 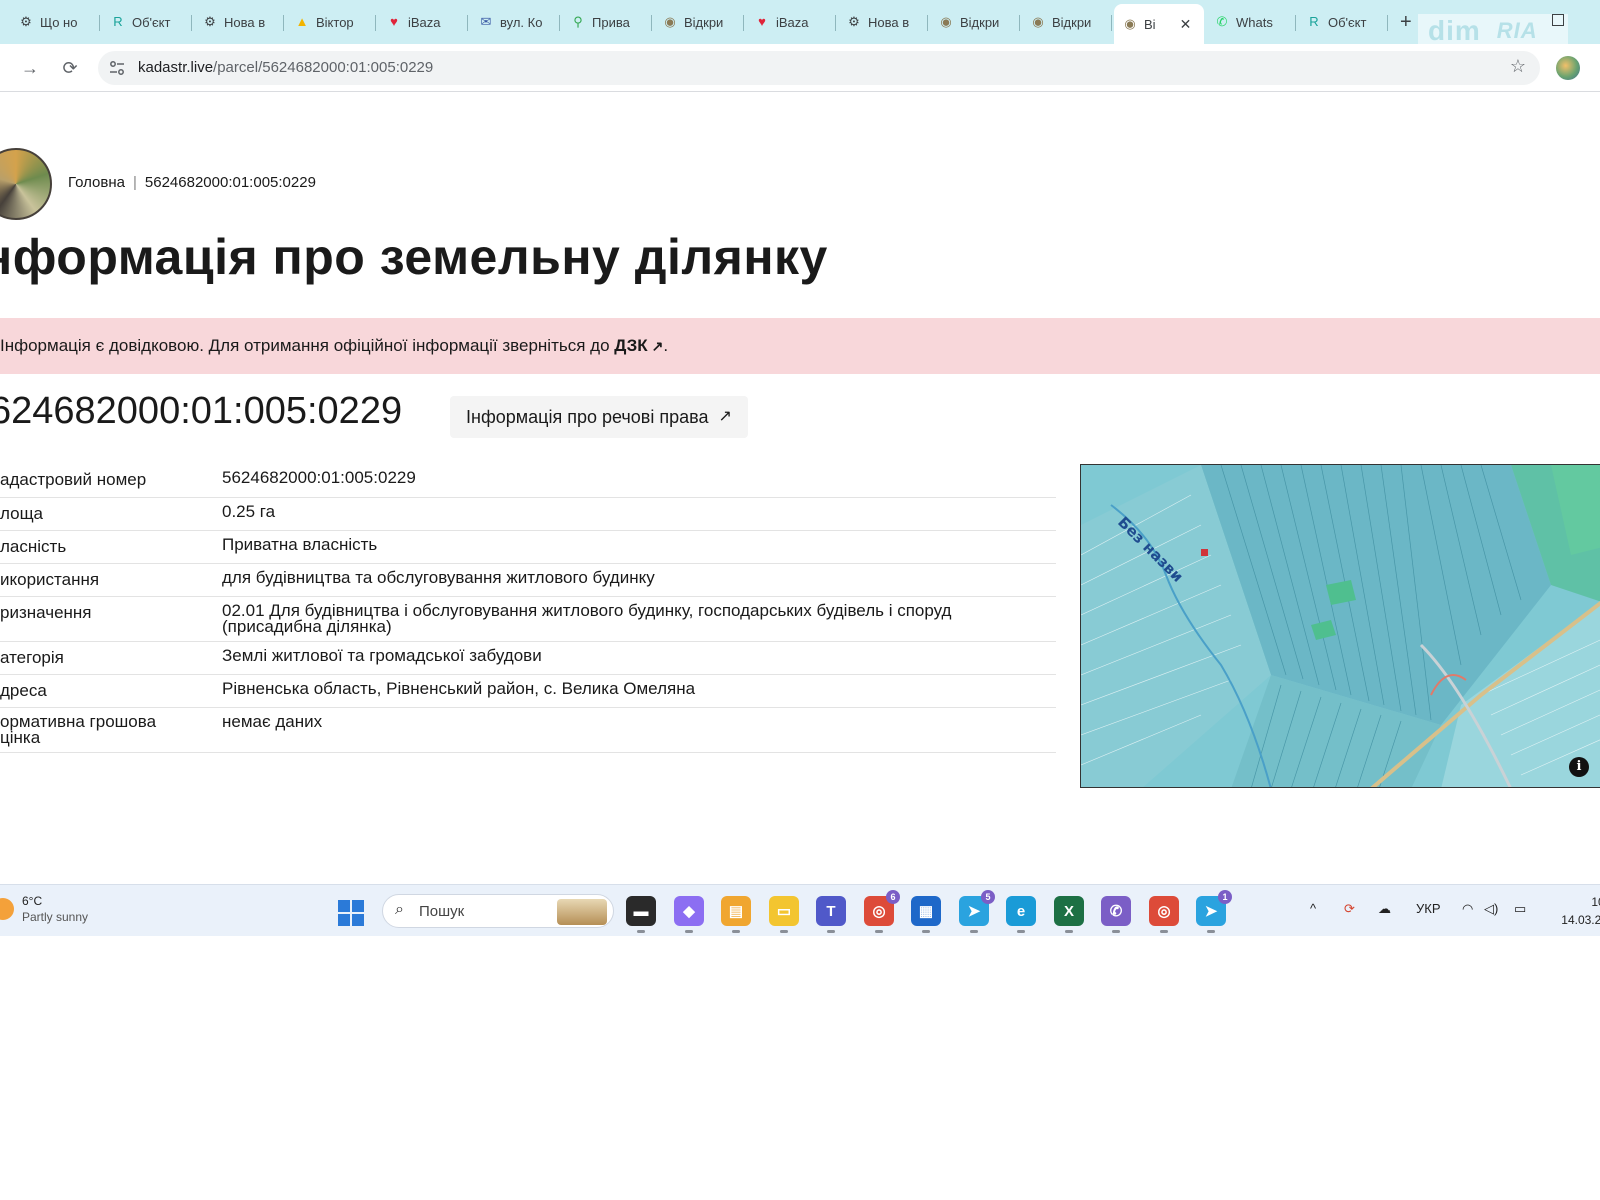 I want to click on map-canvas: Без назви, so click(x=1340, y=626).